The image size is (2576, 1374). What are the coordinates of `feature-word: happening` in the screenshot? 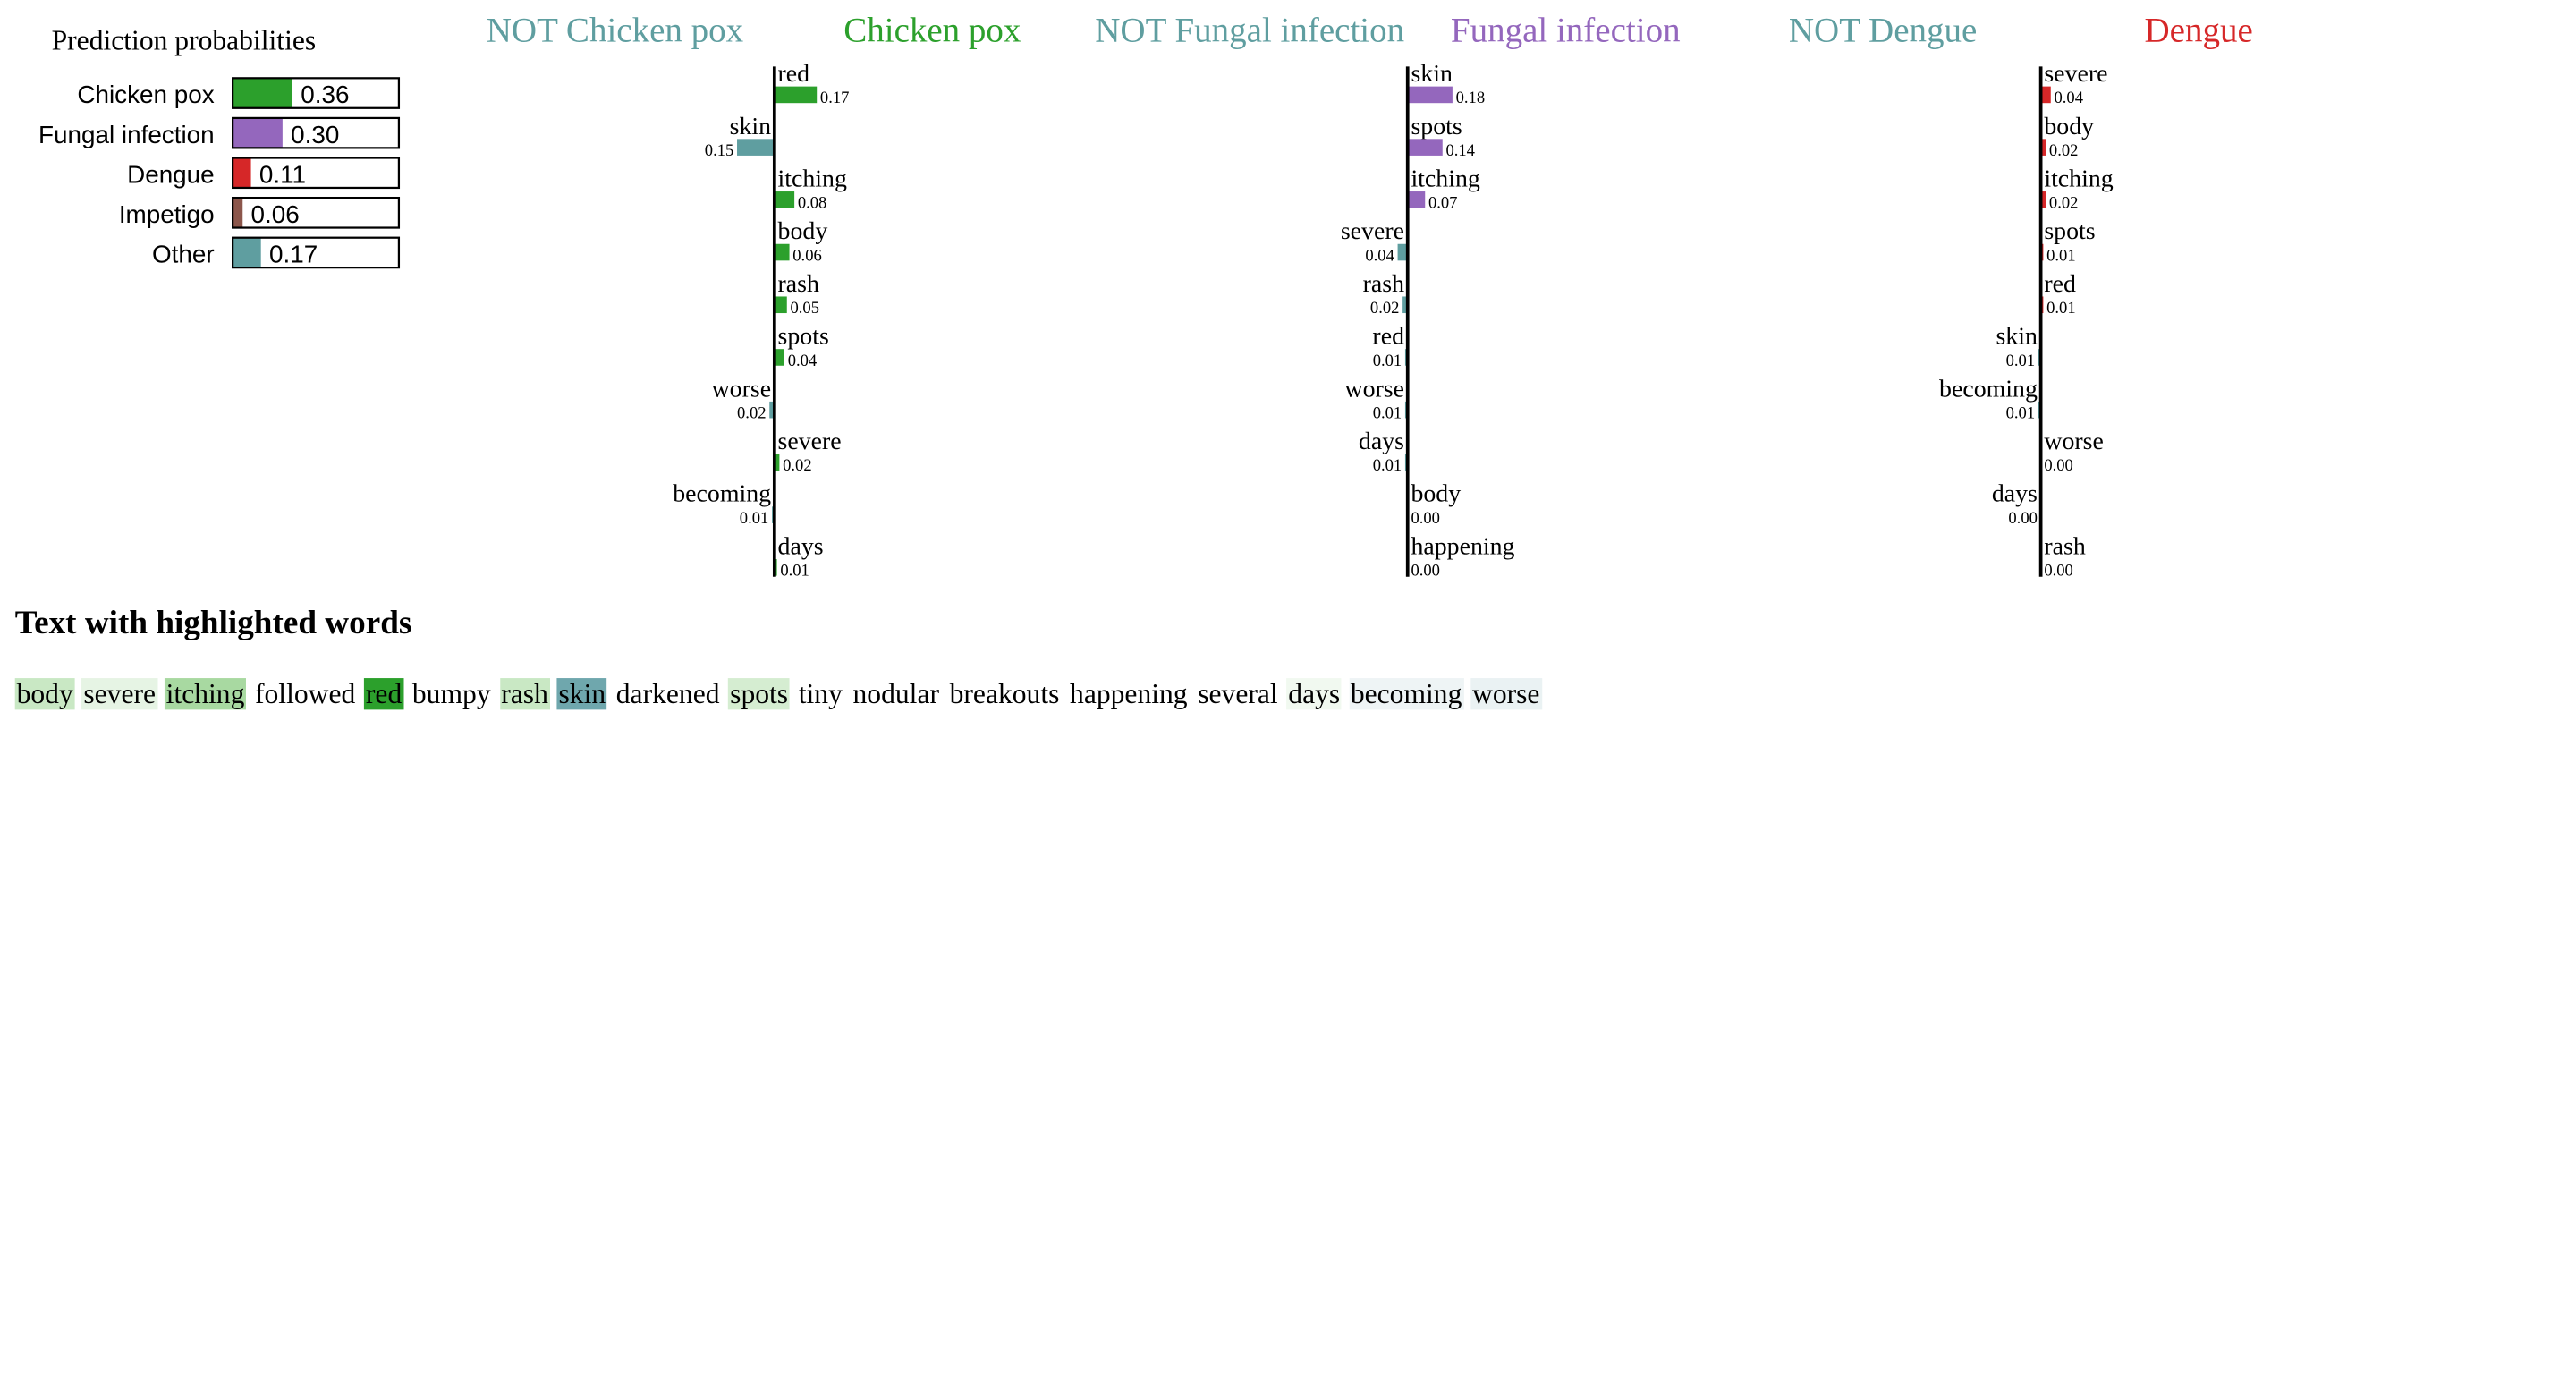 It's located at (1462, 546).